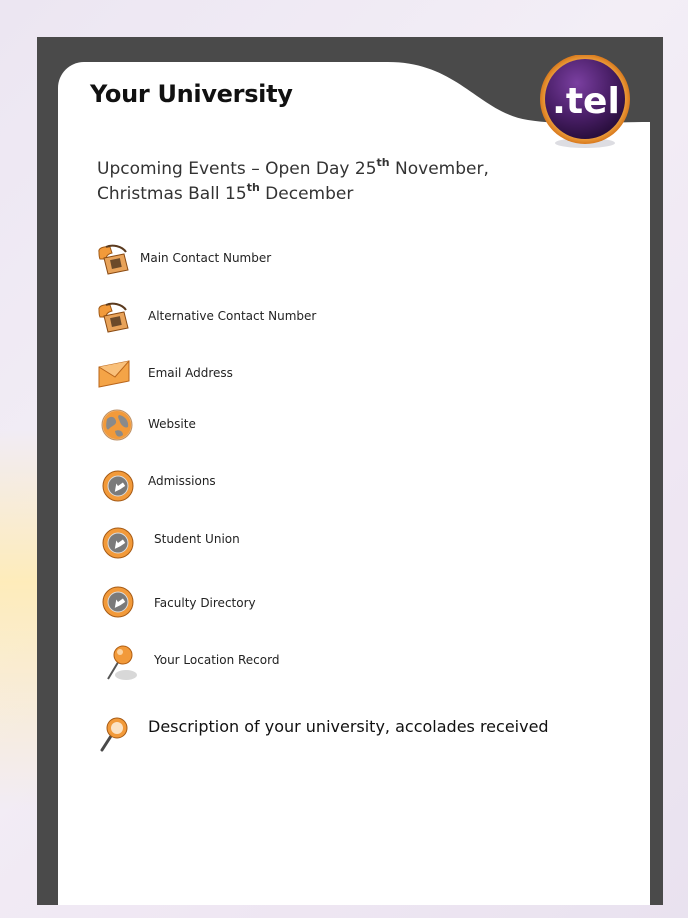 The image size is (688, 918). I want to click on magnifier-icon, so click(114, 734).